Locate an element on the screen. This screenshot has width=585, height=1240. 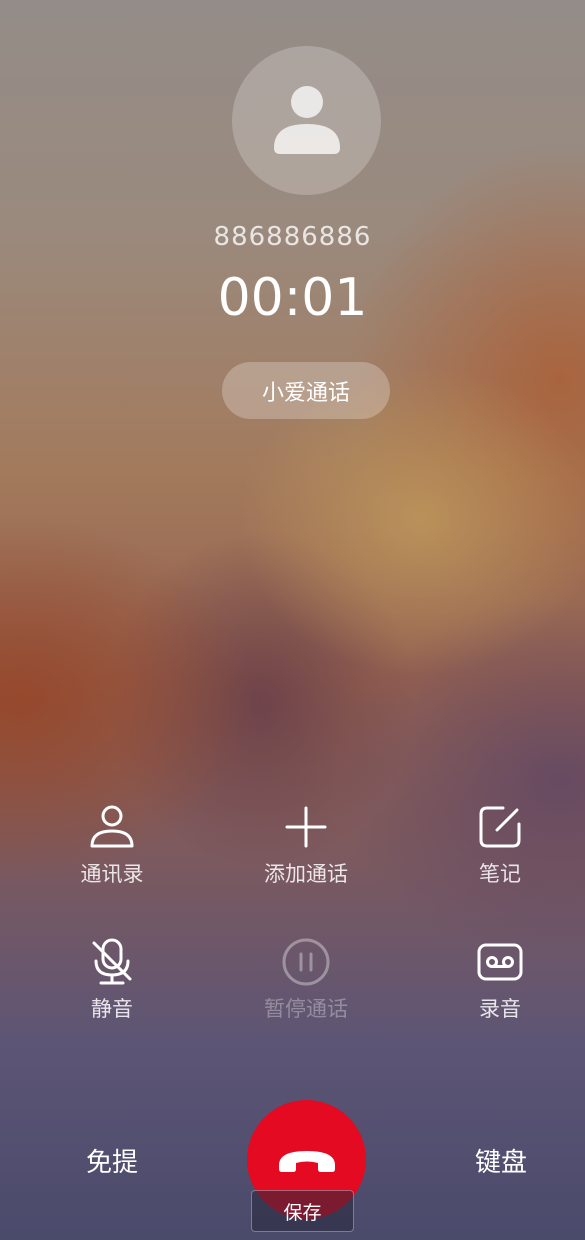
contacts-label: 通讯录 is located at coordinates (112, 874).